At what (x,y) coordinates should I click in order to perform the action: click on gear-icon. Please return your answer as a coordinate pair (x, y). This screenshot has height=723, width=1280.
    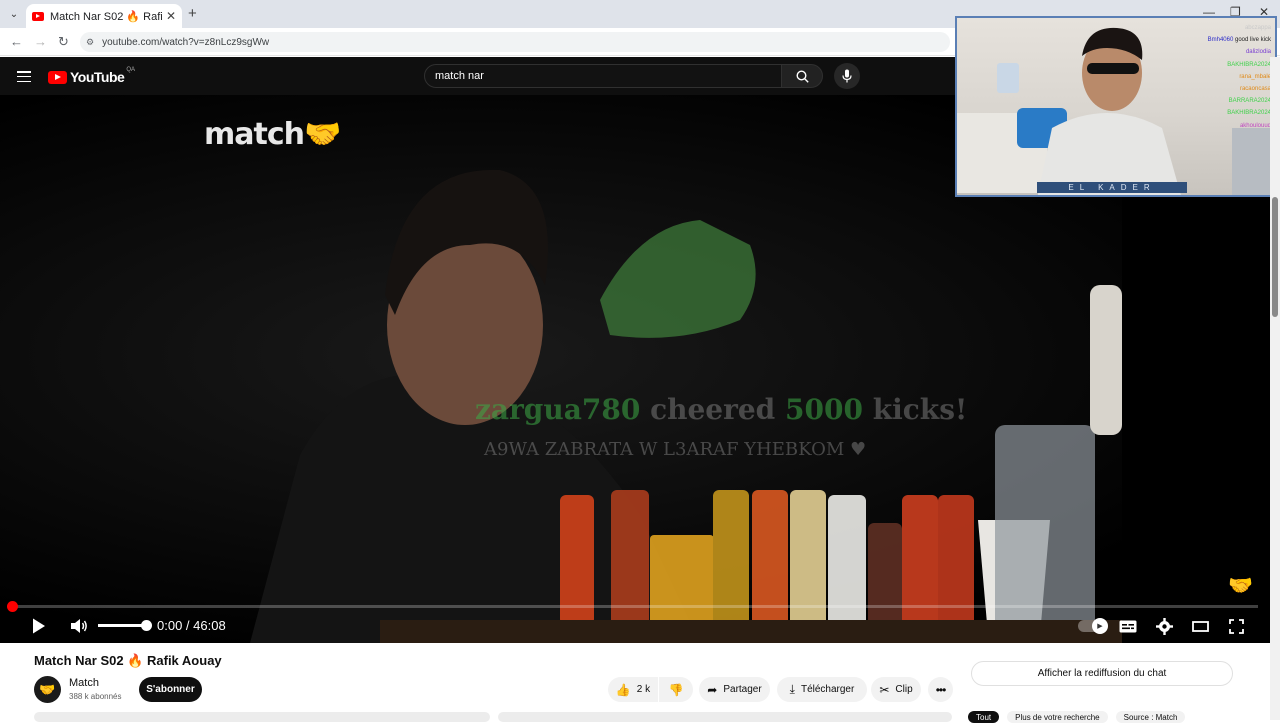
    Looking at the image, I should click on (1164, 626).